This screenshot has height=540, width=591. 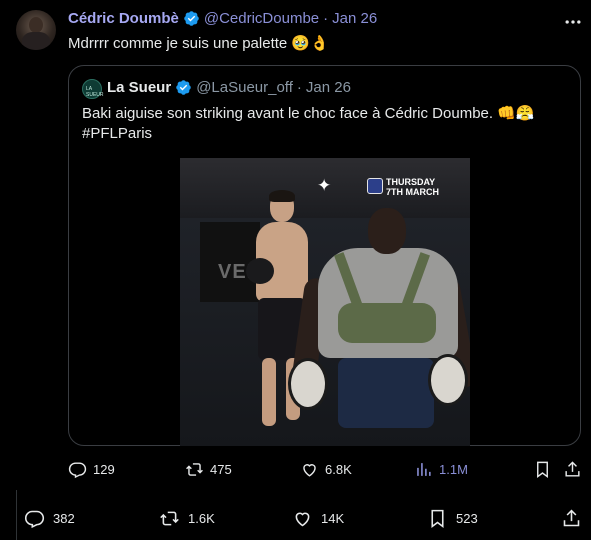 I want to click on reply-count: 382, so click(x=64, y=518).